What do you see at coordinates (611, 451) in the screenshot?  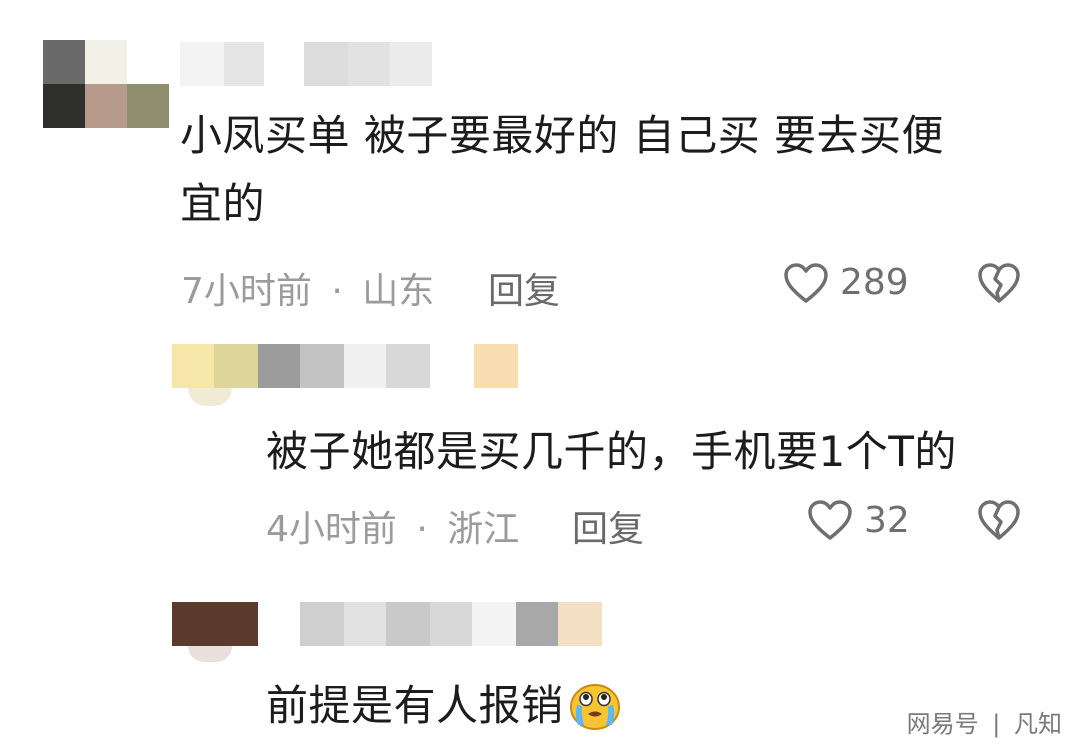 I see `comment-text: 被子她都是买几千的，手机要1个T的` at bounding box center [611, 451].